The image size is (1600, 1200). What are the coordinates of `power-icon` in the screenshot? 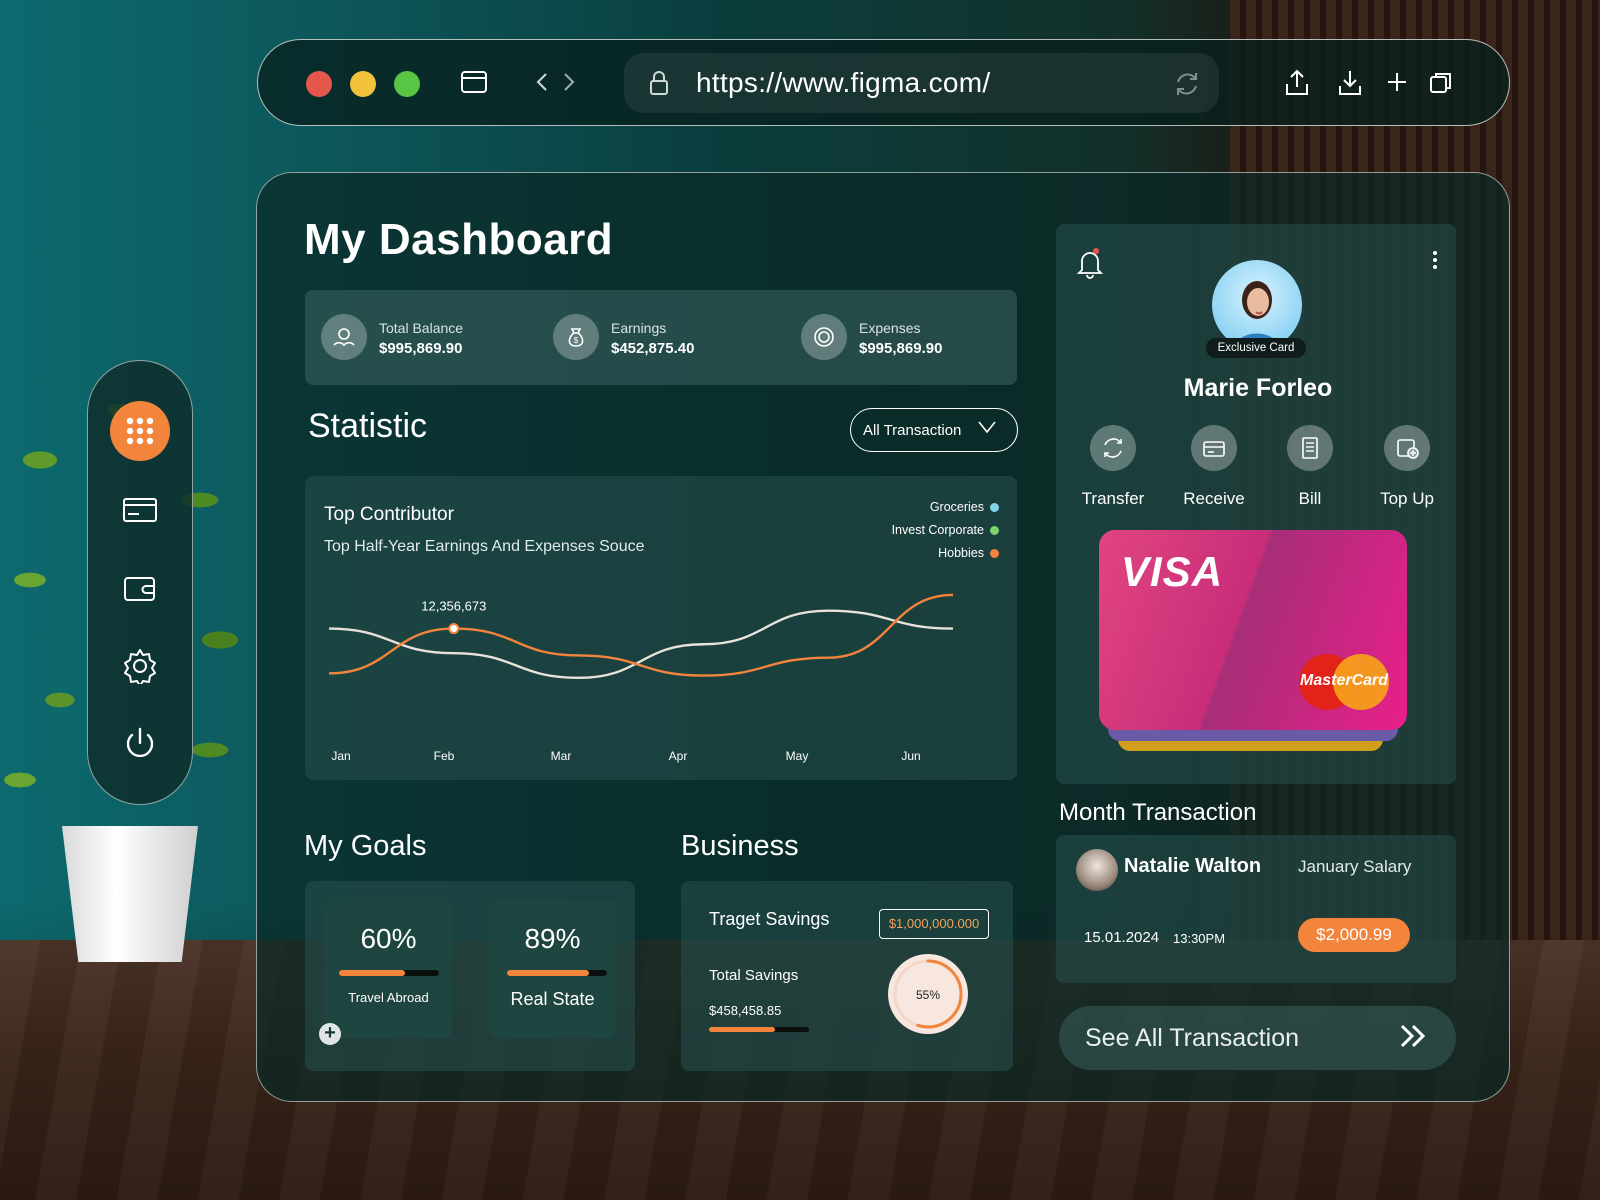 It's located at (140, 742).